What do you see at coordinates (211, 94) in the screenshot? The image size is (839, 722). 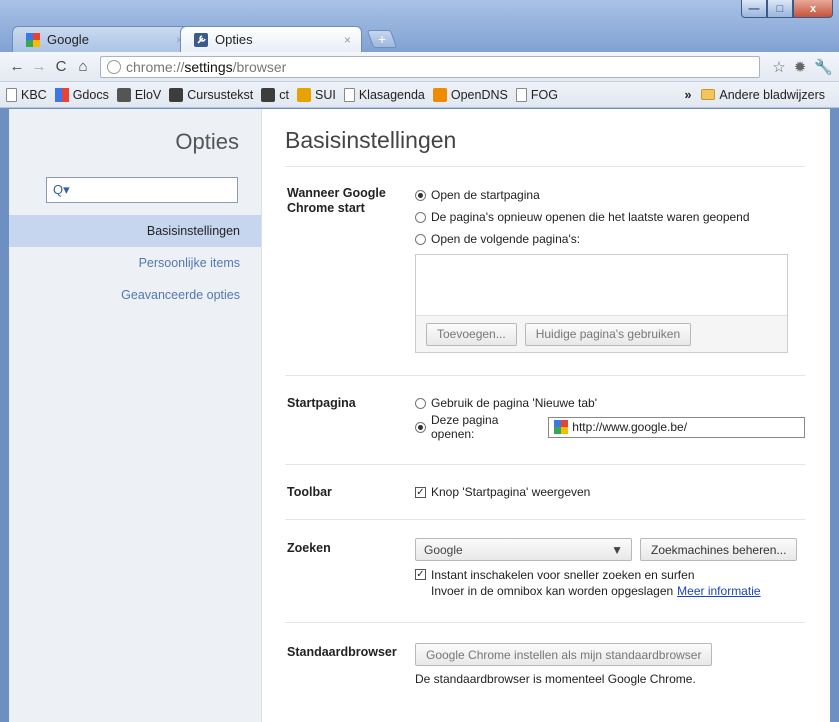 I see `bookmark-cursustekst: Cursustekst` at bounding box center [211, 94].